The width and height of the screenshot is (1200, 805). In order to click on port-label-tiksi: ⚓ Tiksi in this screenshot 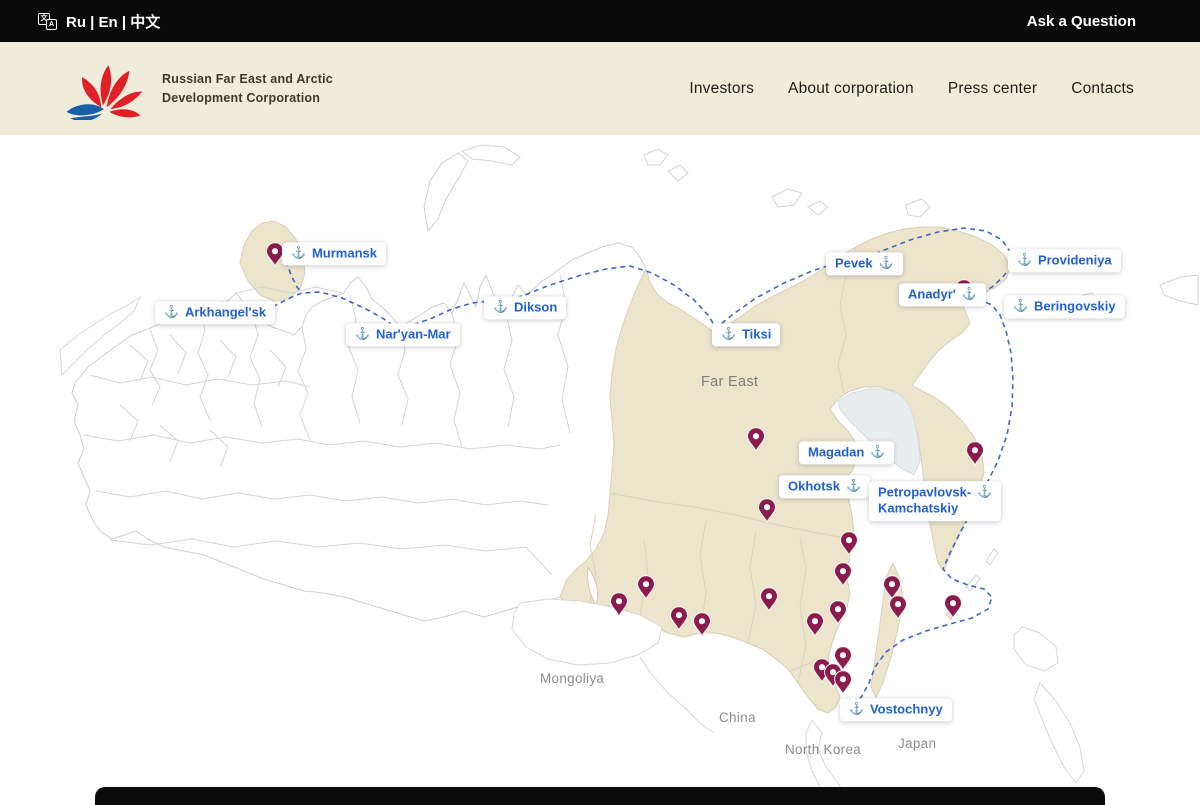, I will do `click(746, 335)`.